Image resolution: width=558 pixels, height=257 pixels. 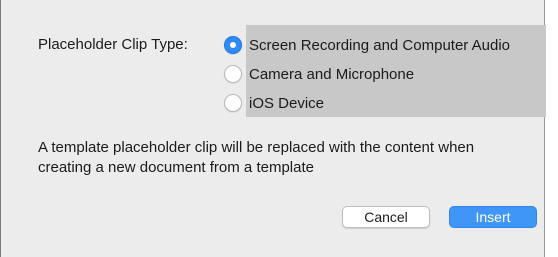 I want to click on radio-button-selected, so click(x=233, y=45).